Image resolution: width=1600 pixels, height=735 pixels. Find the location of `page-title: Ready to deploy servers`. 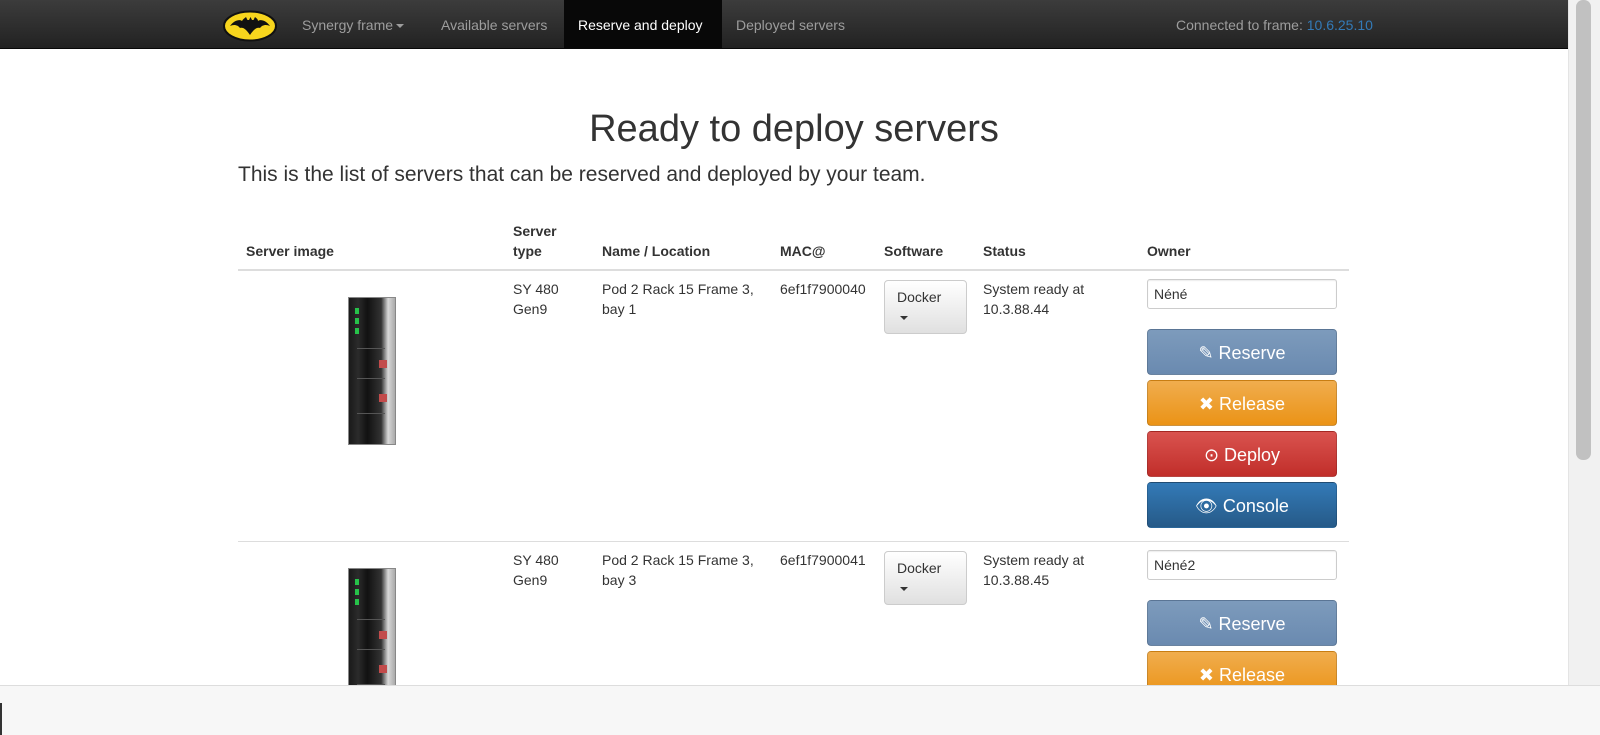

page-title: Ready to deploy servers is located at coordinates (794, 129).